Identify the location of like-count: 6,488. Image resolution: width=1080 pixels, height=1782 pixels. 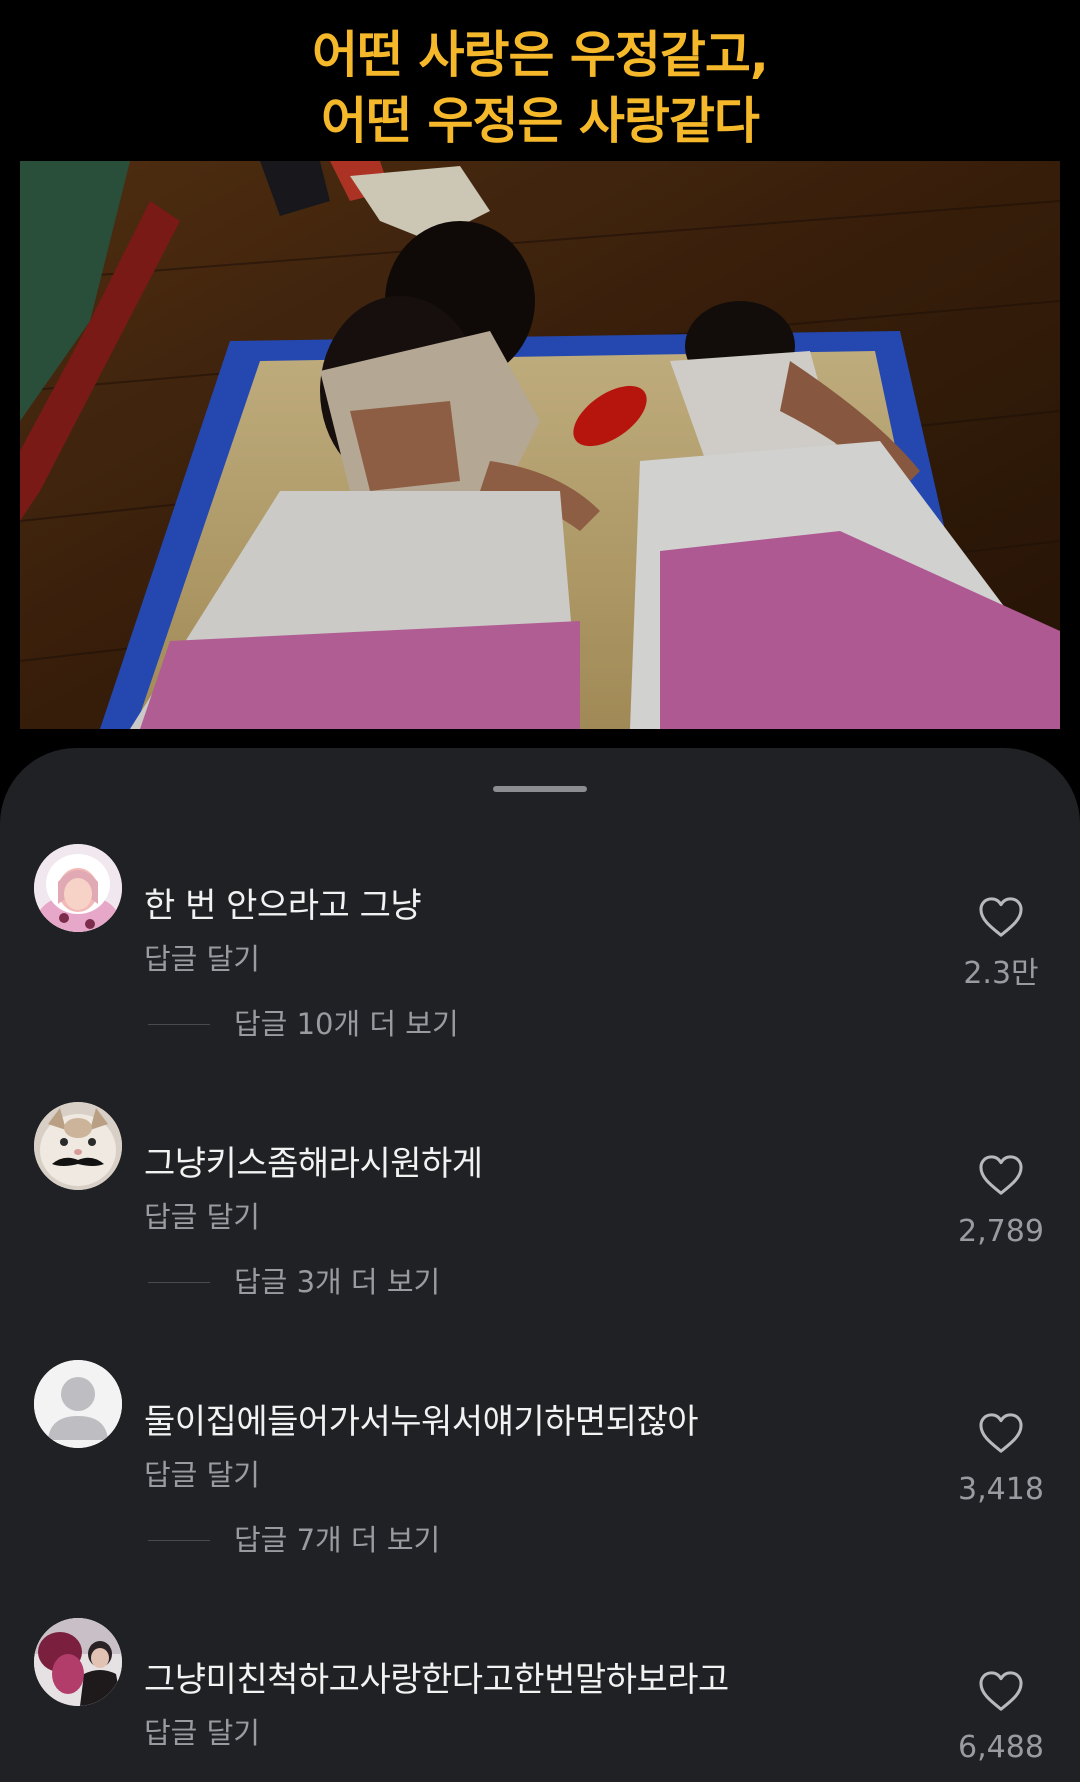
(1001, 1747).